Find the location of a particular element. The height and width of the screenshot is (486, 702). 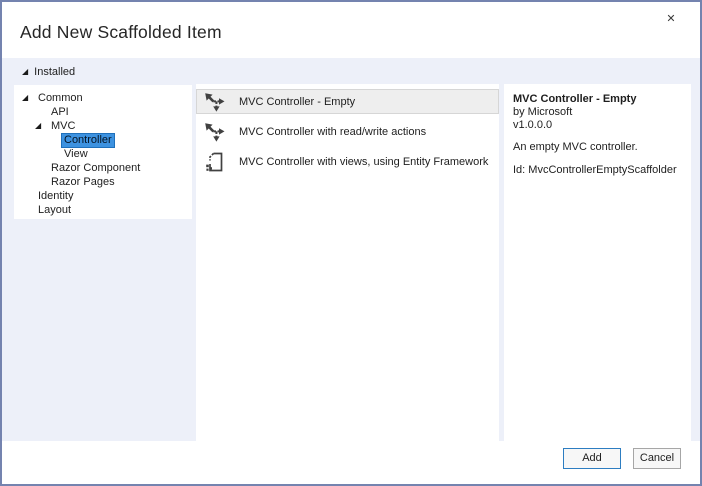

list-item-mvc-controller-readwrite: MVC Controller with read/write actions is located at coordinates (347, 131).